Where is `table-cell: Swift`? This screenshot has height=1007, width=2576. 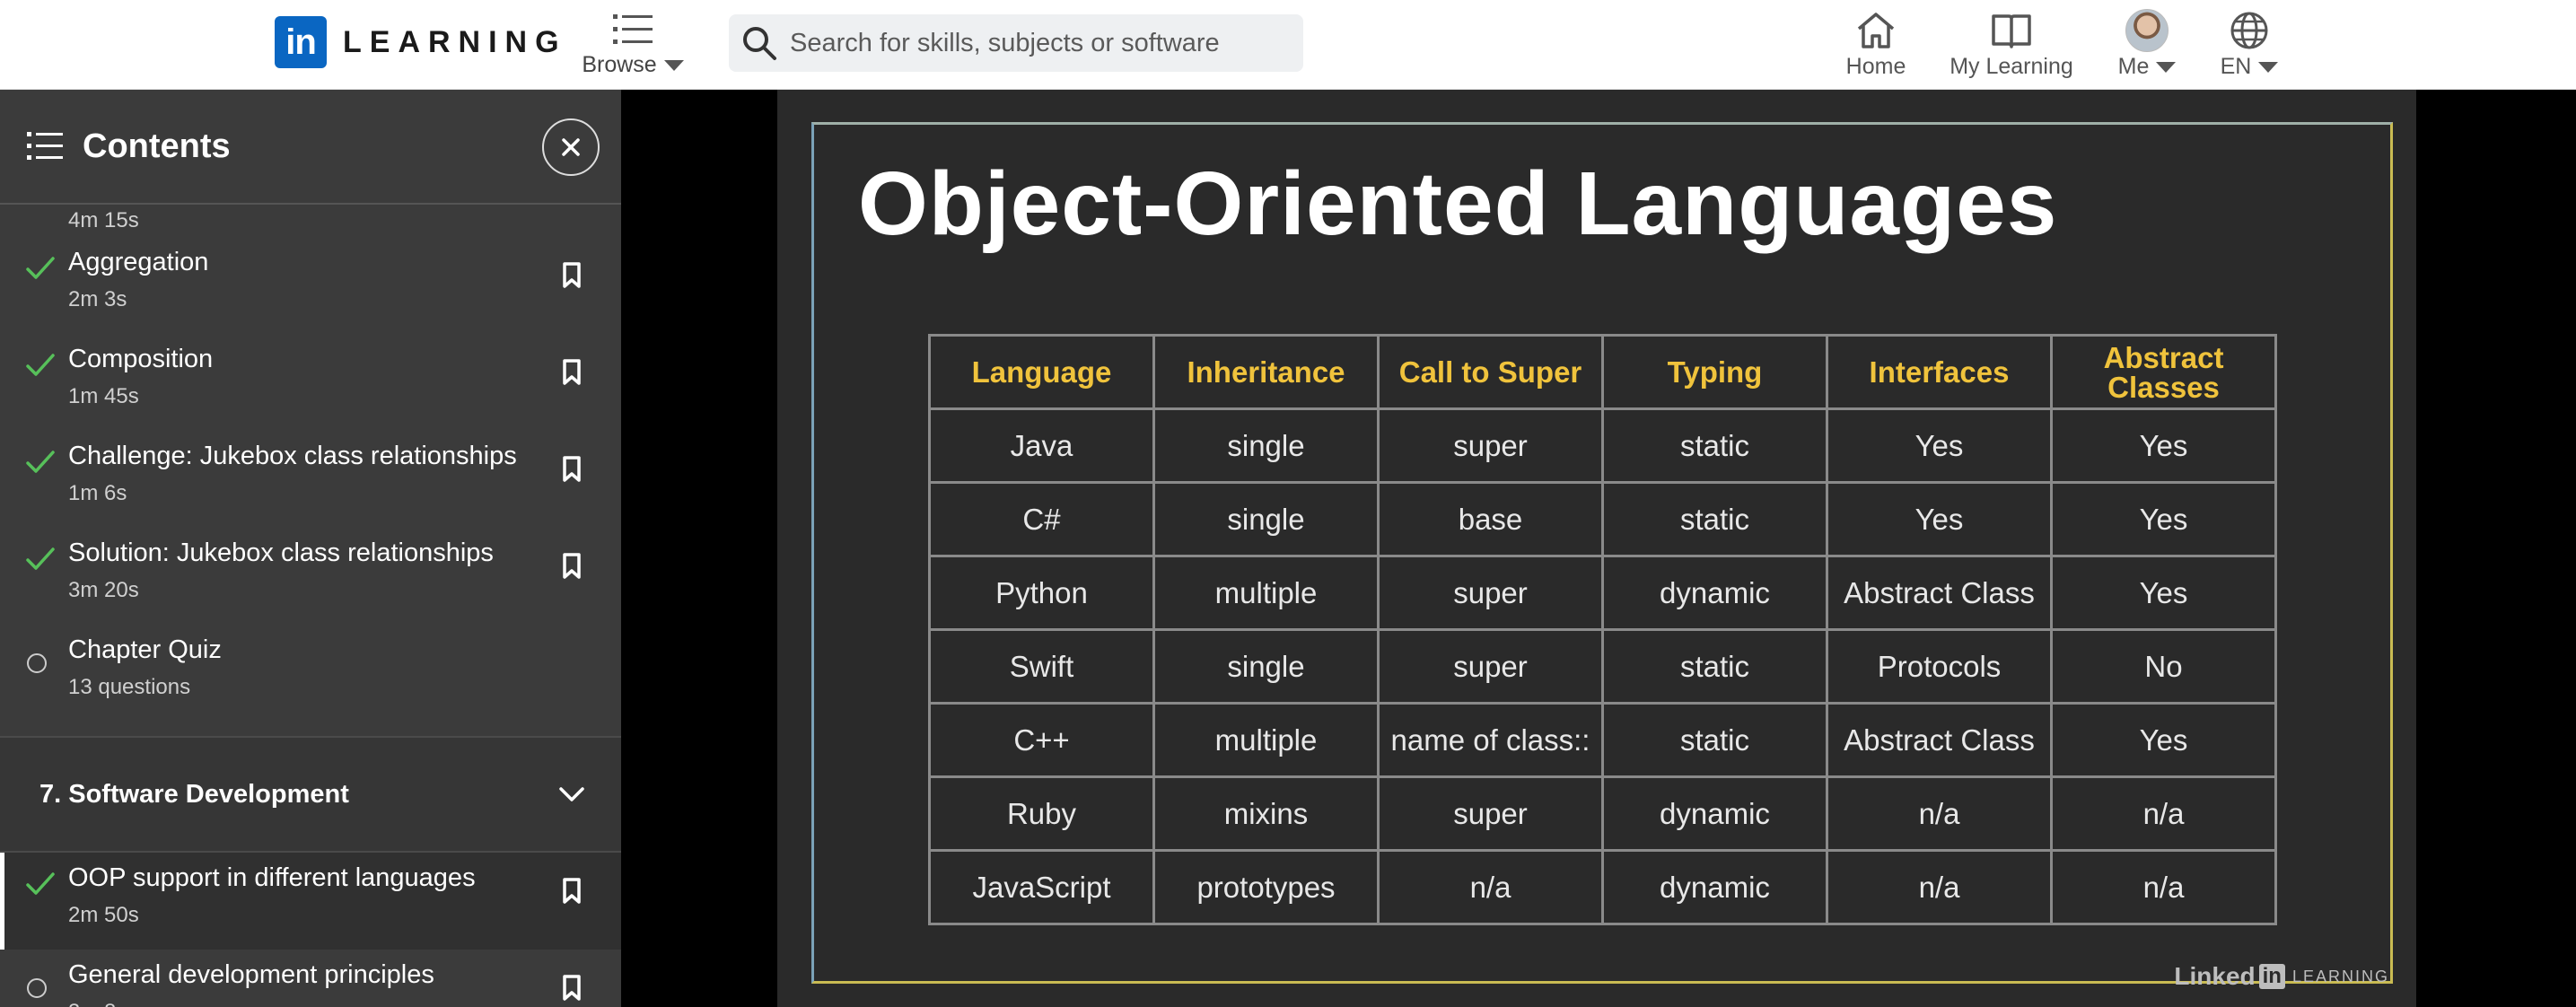
table-cell: Swift is located at coordinates (1041, 666).